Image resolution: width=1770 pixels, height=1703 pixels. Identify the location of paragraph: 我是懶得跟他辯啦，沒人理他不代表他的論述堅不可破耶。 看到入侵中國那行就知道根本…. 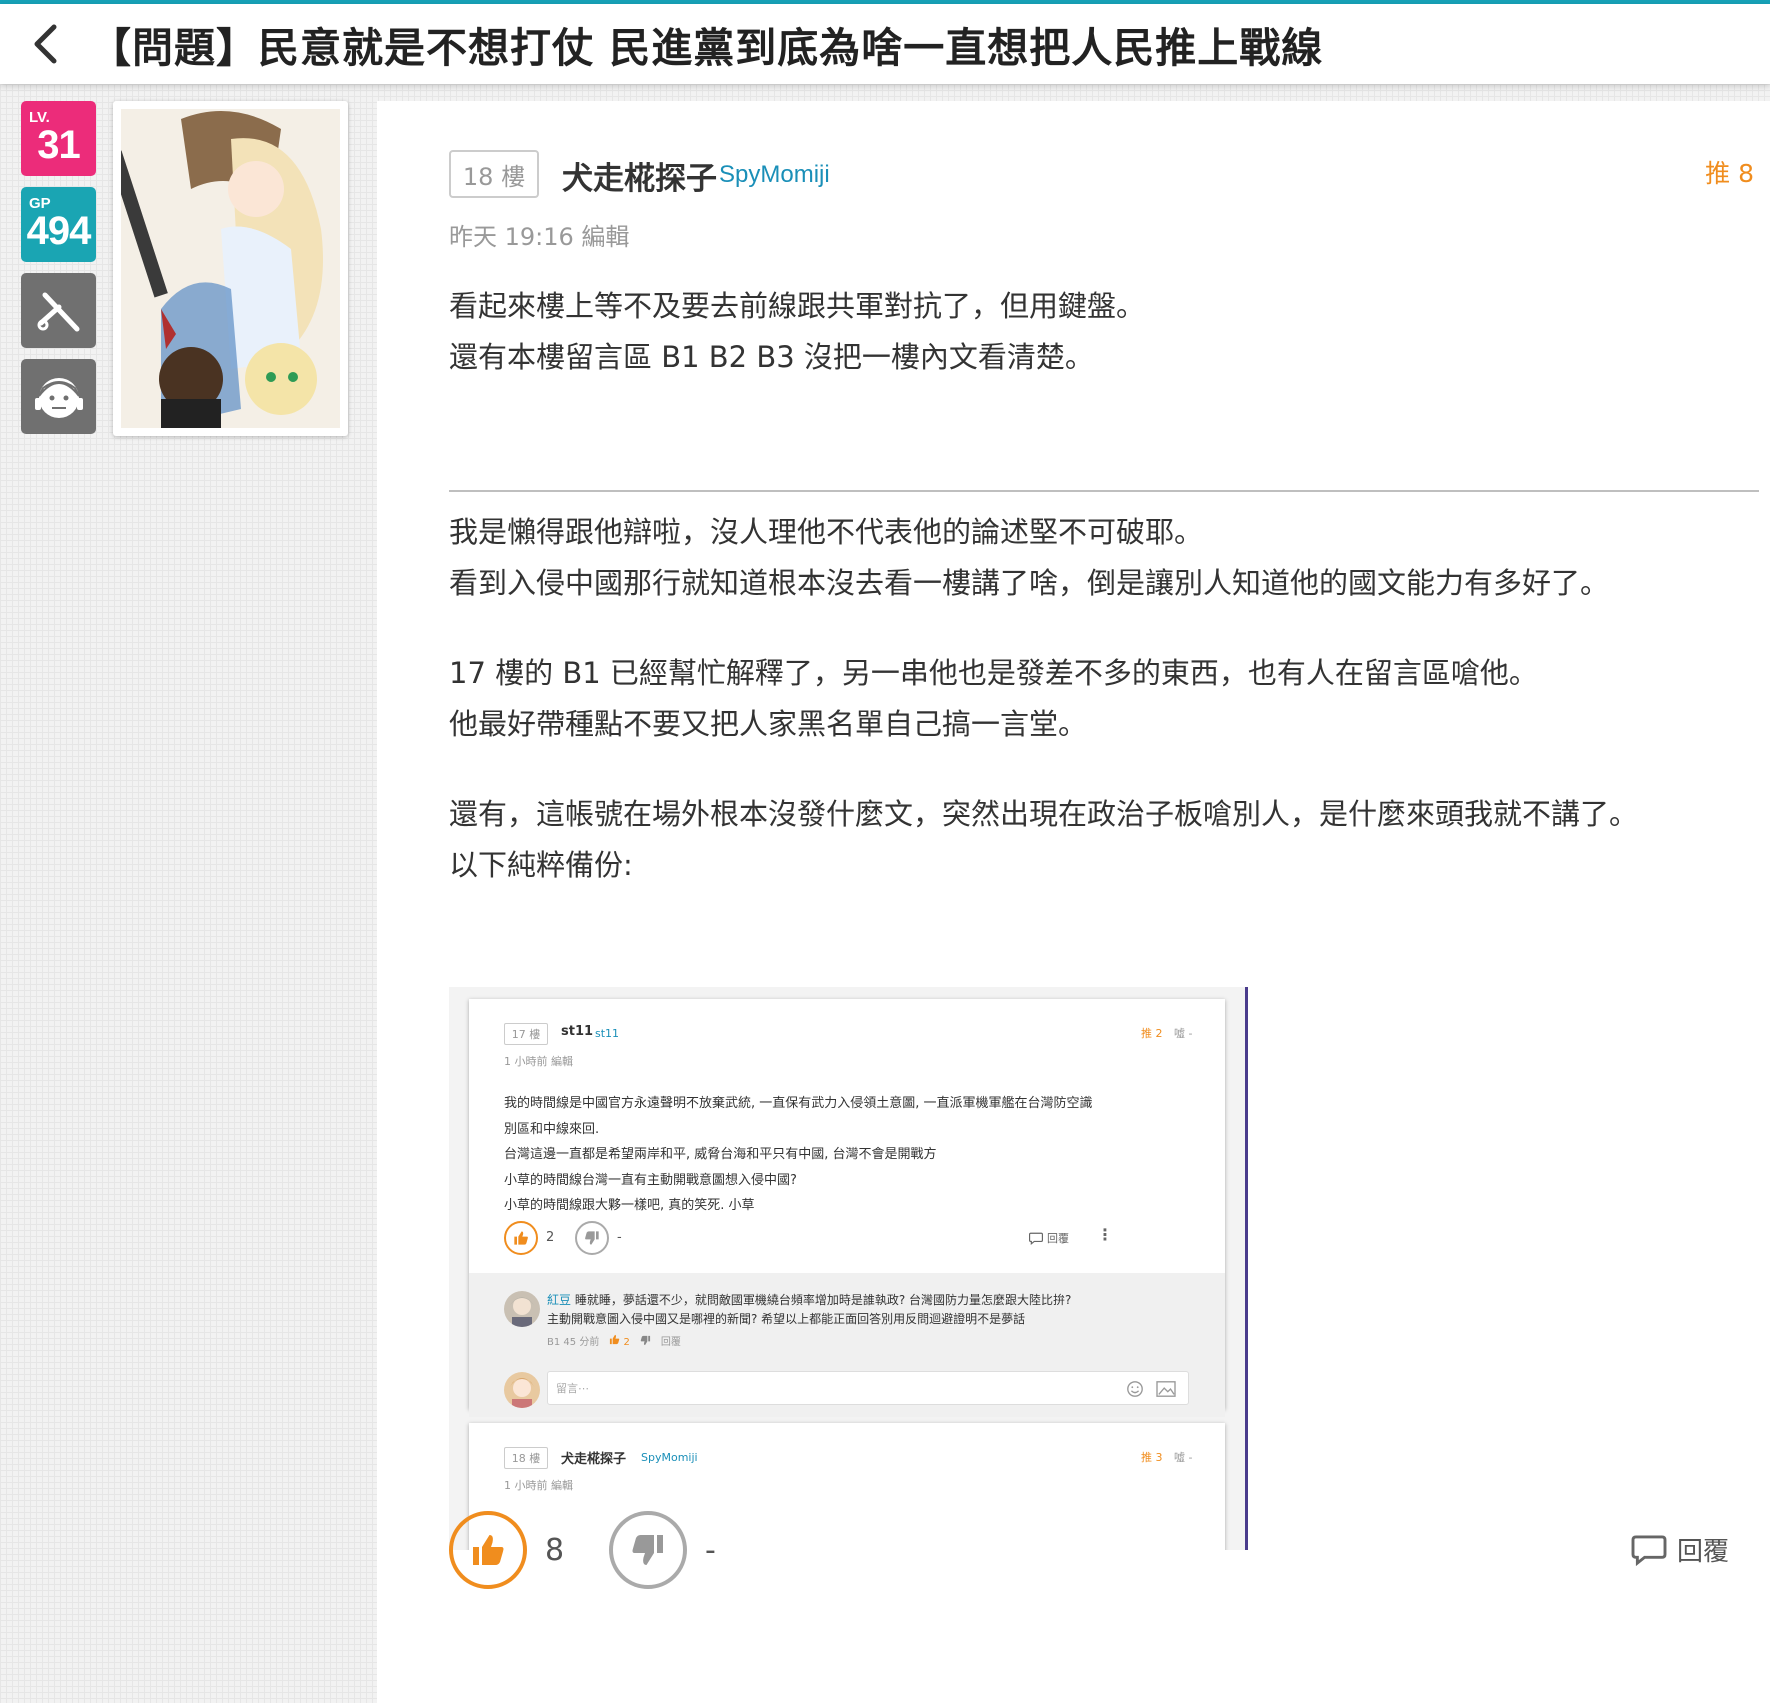
(1104, 558).